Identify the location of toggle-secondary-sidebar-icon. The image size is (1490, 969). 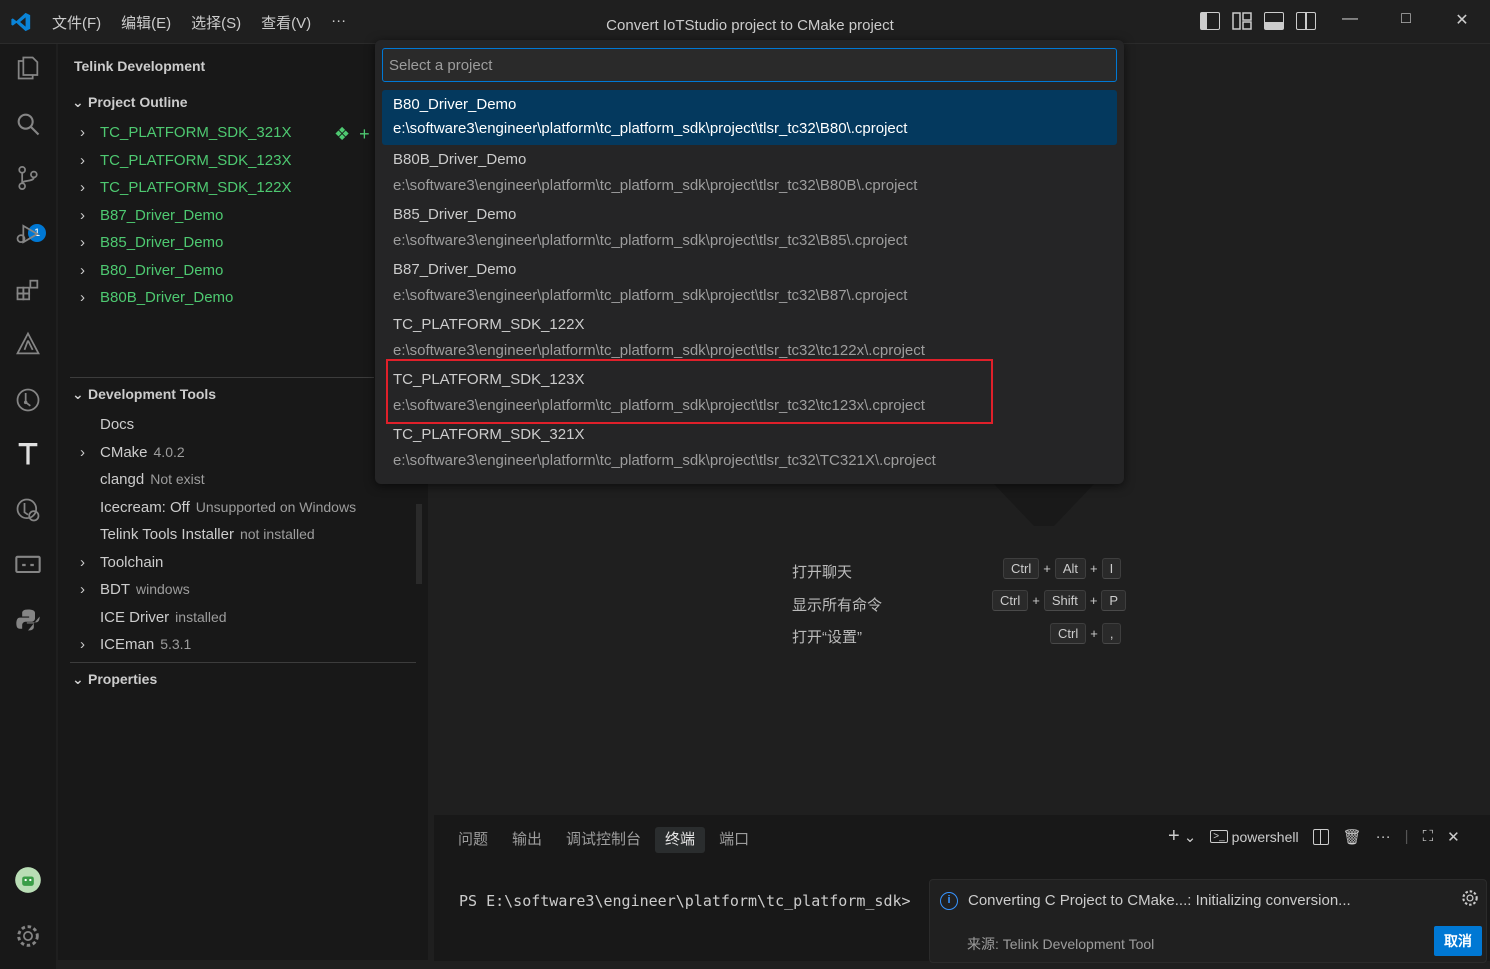
(1306, 21).